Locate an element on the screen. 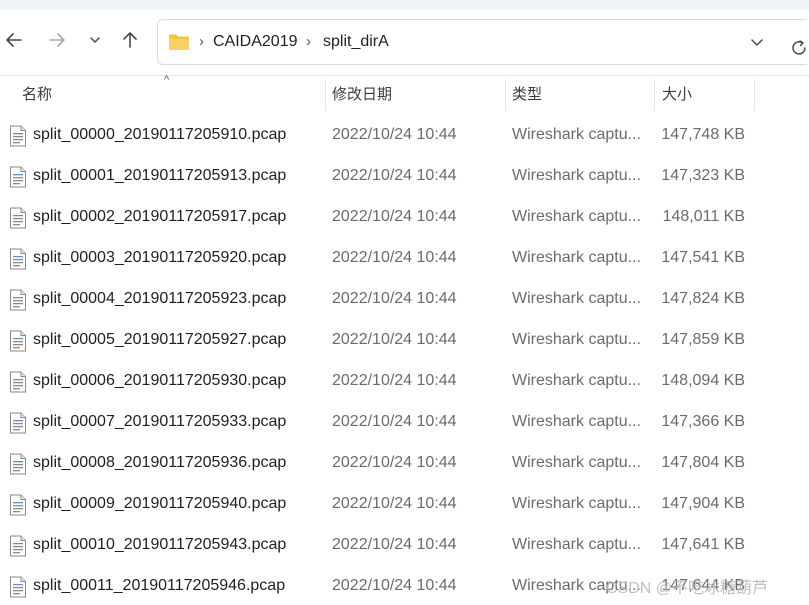 The height and width of the screenshot is (605, 809). file-name: split_00002_20190117205917.pcap is located at coordinates (160, 216).